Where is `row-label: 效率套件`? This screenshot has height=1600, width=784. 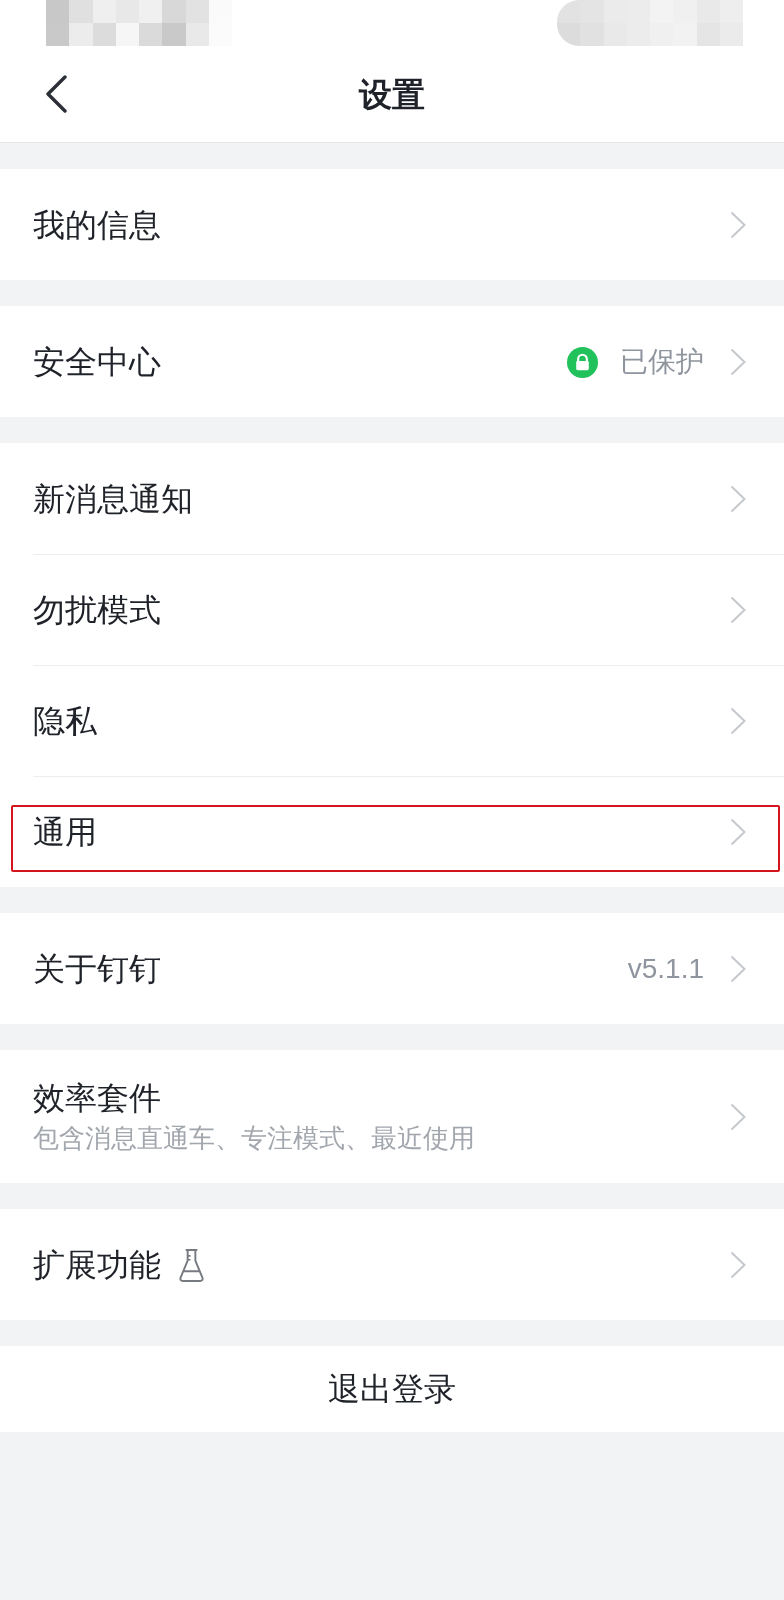
row-label: 效率套件 is located at coordinates (97, 1098).